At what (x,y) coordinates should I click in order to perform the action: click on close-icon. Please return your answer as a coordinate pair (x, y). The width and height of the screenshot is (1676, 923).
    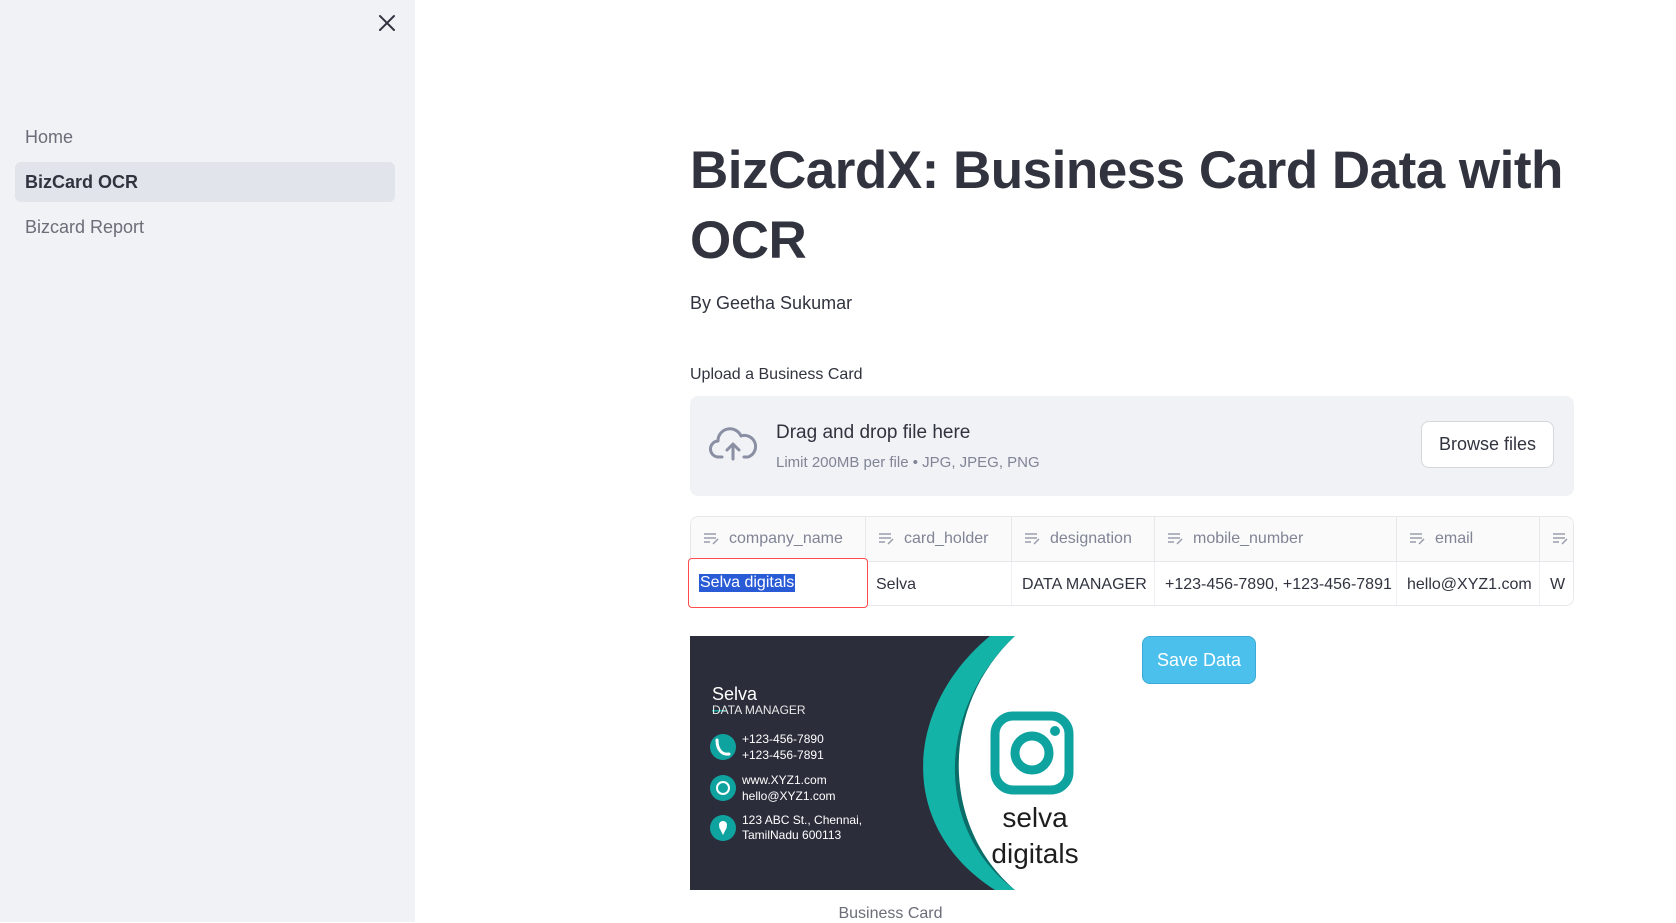
    Looking at the image, I should click on (387, 23).